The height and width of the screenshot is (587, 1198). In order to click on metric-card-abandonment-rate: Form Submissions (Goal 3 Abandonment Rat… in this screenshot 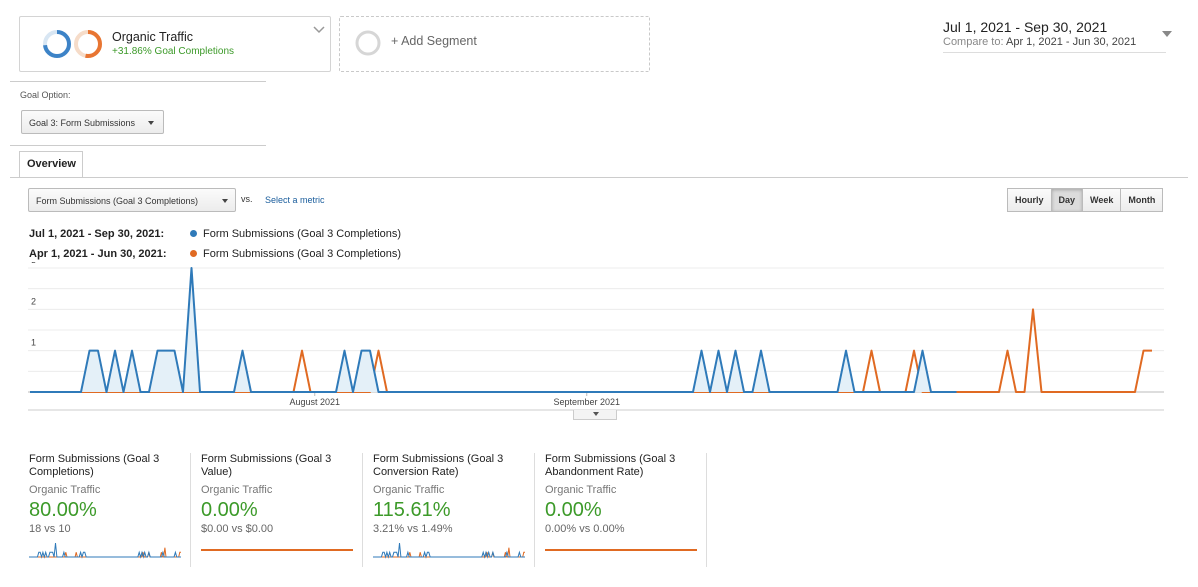, I will do `click(625, 509)`.